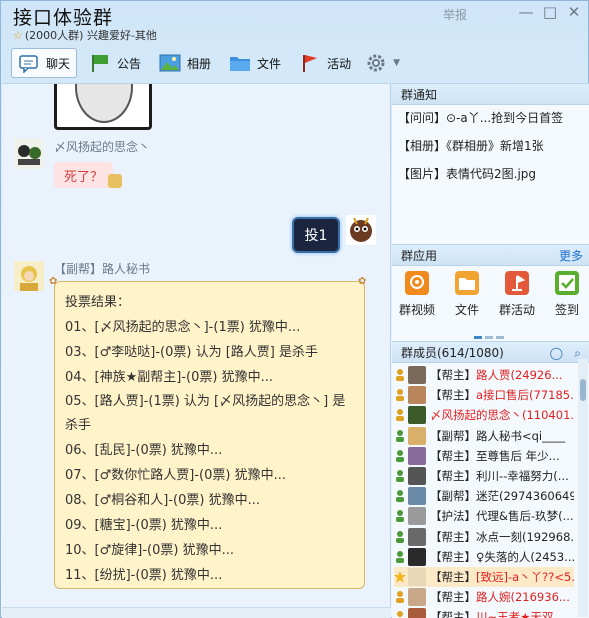  Describe the element at coordinates (571, 256) in the screenshot. I see `more-link: 更多` at that location.